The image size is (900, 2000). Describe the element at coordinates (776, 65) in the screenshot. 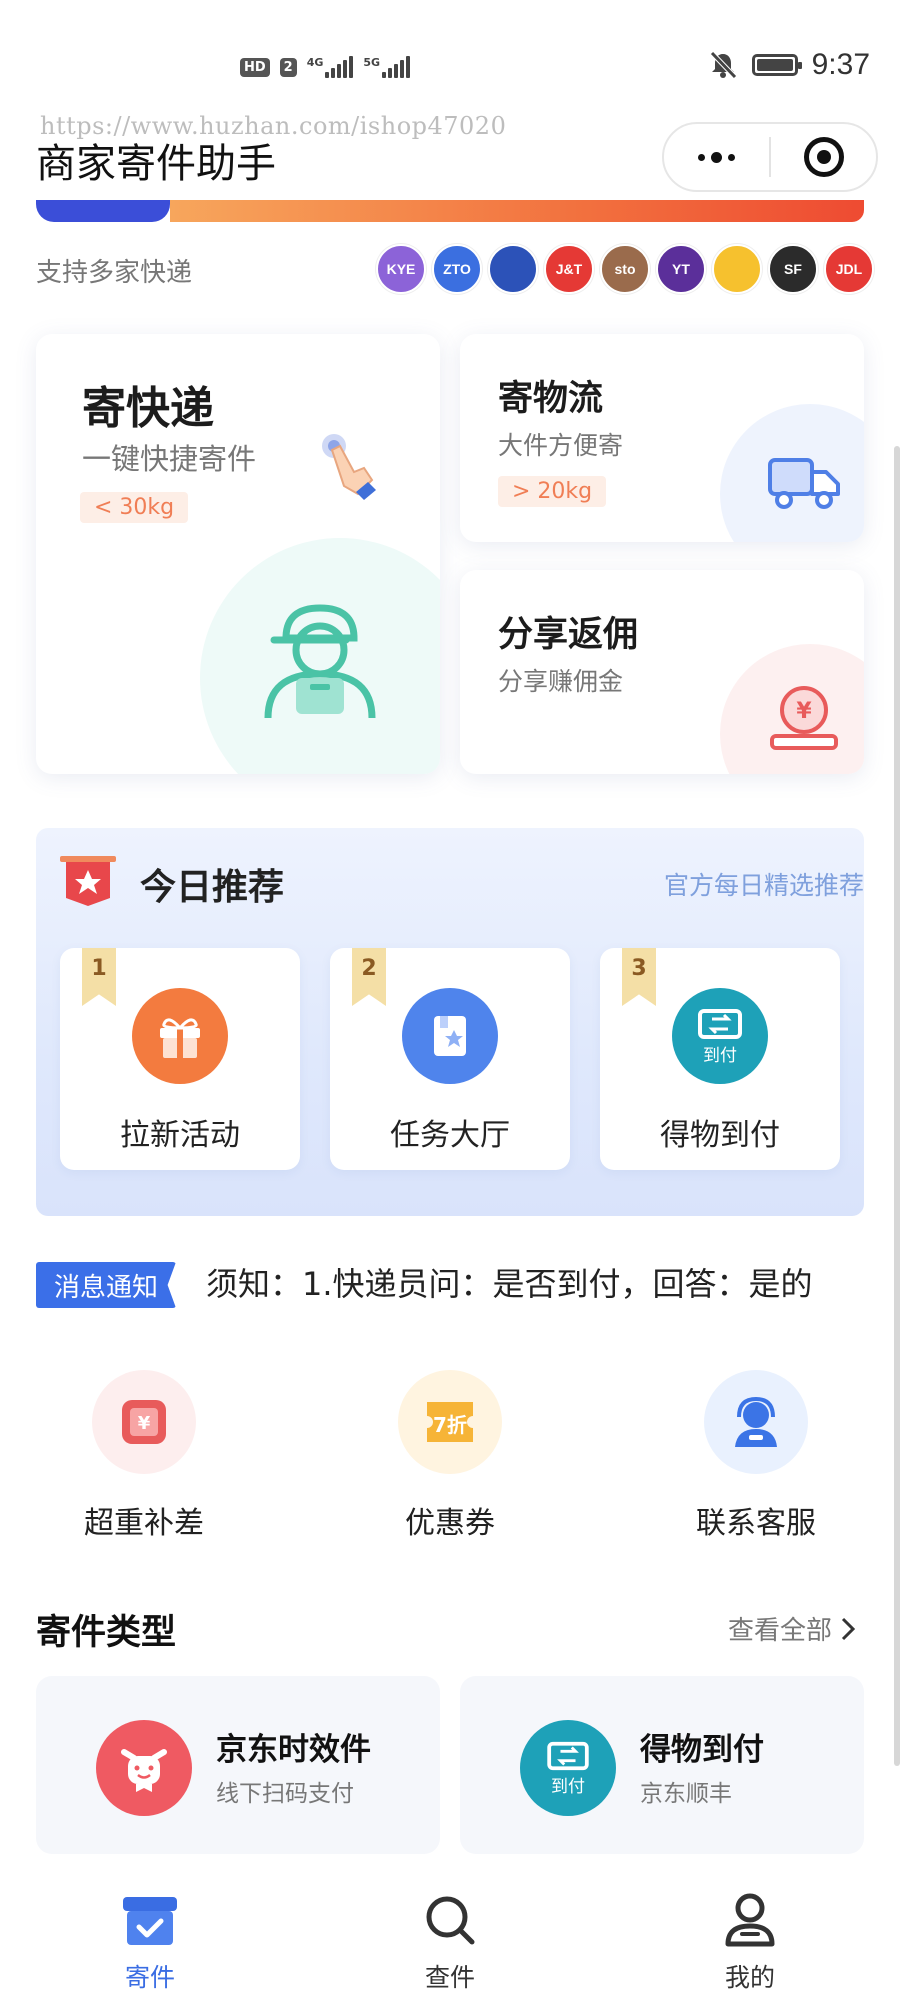

I see `battery-icon` at that location.